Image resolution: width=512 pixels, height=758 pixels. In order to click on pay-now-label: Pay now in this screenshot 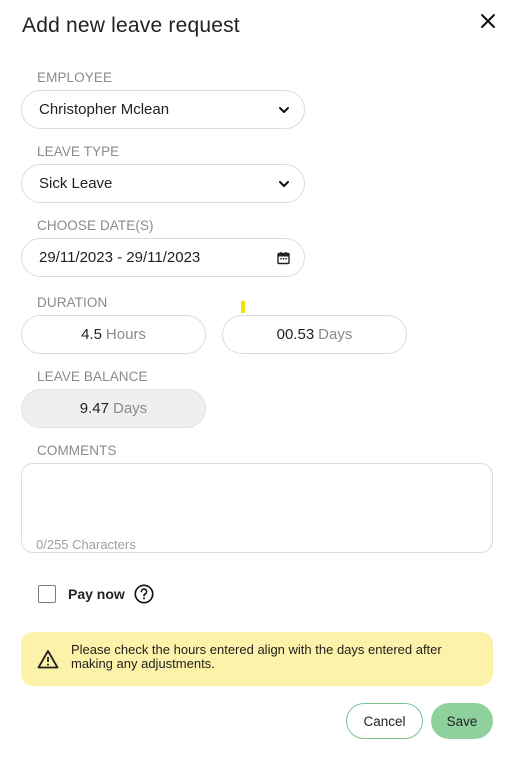, I will do `click(96, 594)`.